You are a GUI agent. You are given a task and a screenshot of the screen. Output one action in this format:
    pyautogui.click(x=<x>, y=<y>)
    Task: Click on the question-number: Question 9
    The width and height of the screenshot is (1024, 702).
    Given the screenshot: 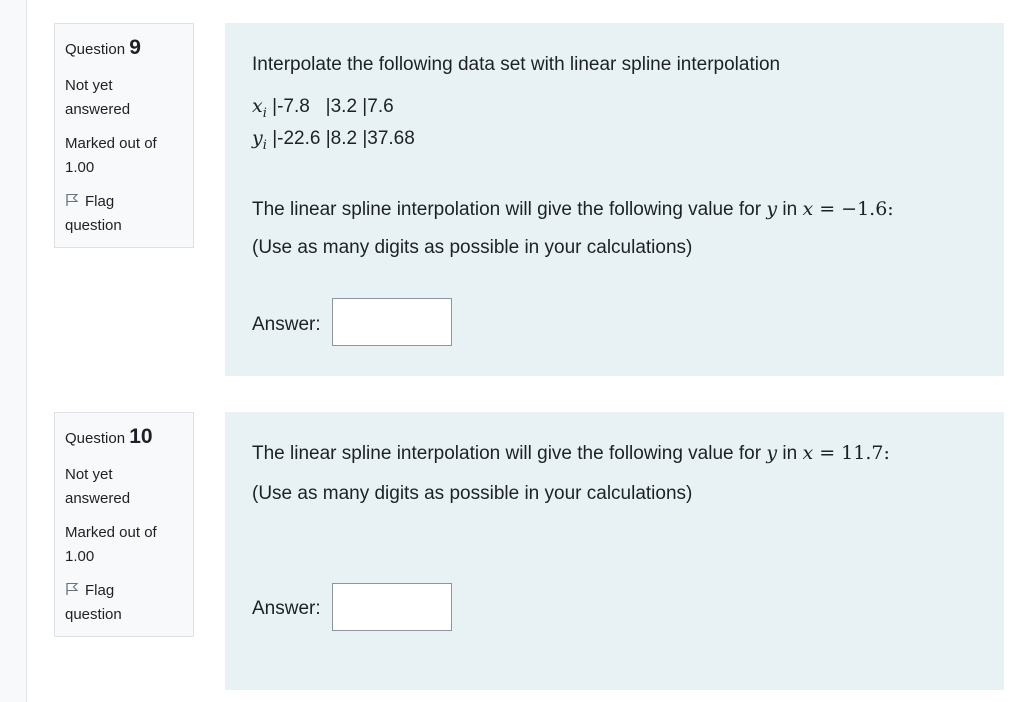 What is the action you would take?
    pyautogui.click(x=129, y=48)
    